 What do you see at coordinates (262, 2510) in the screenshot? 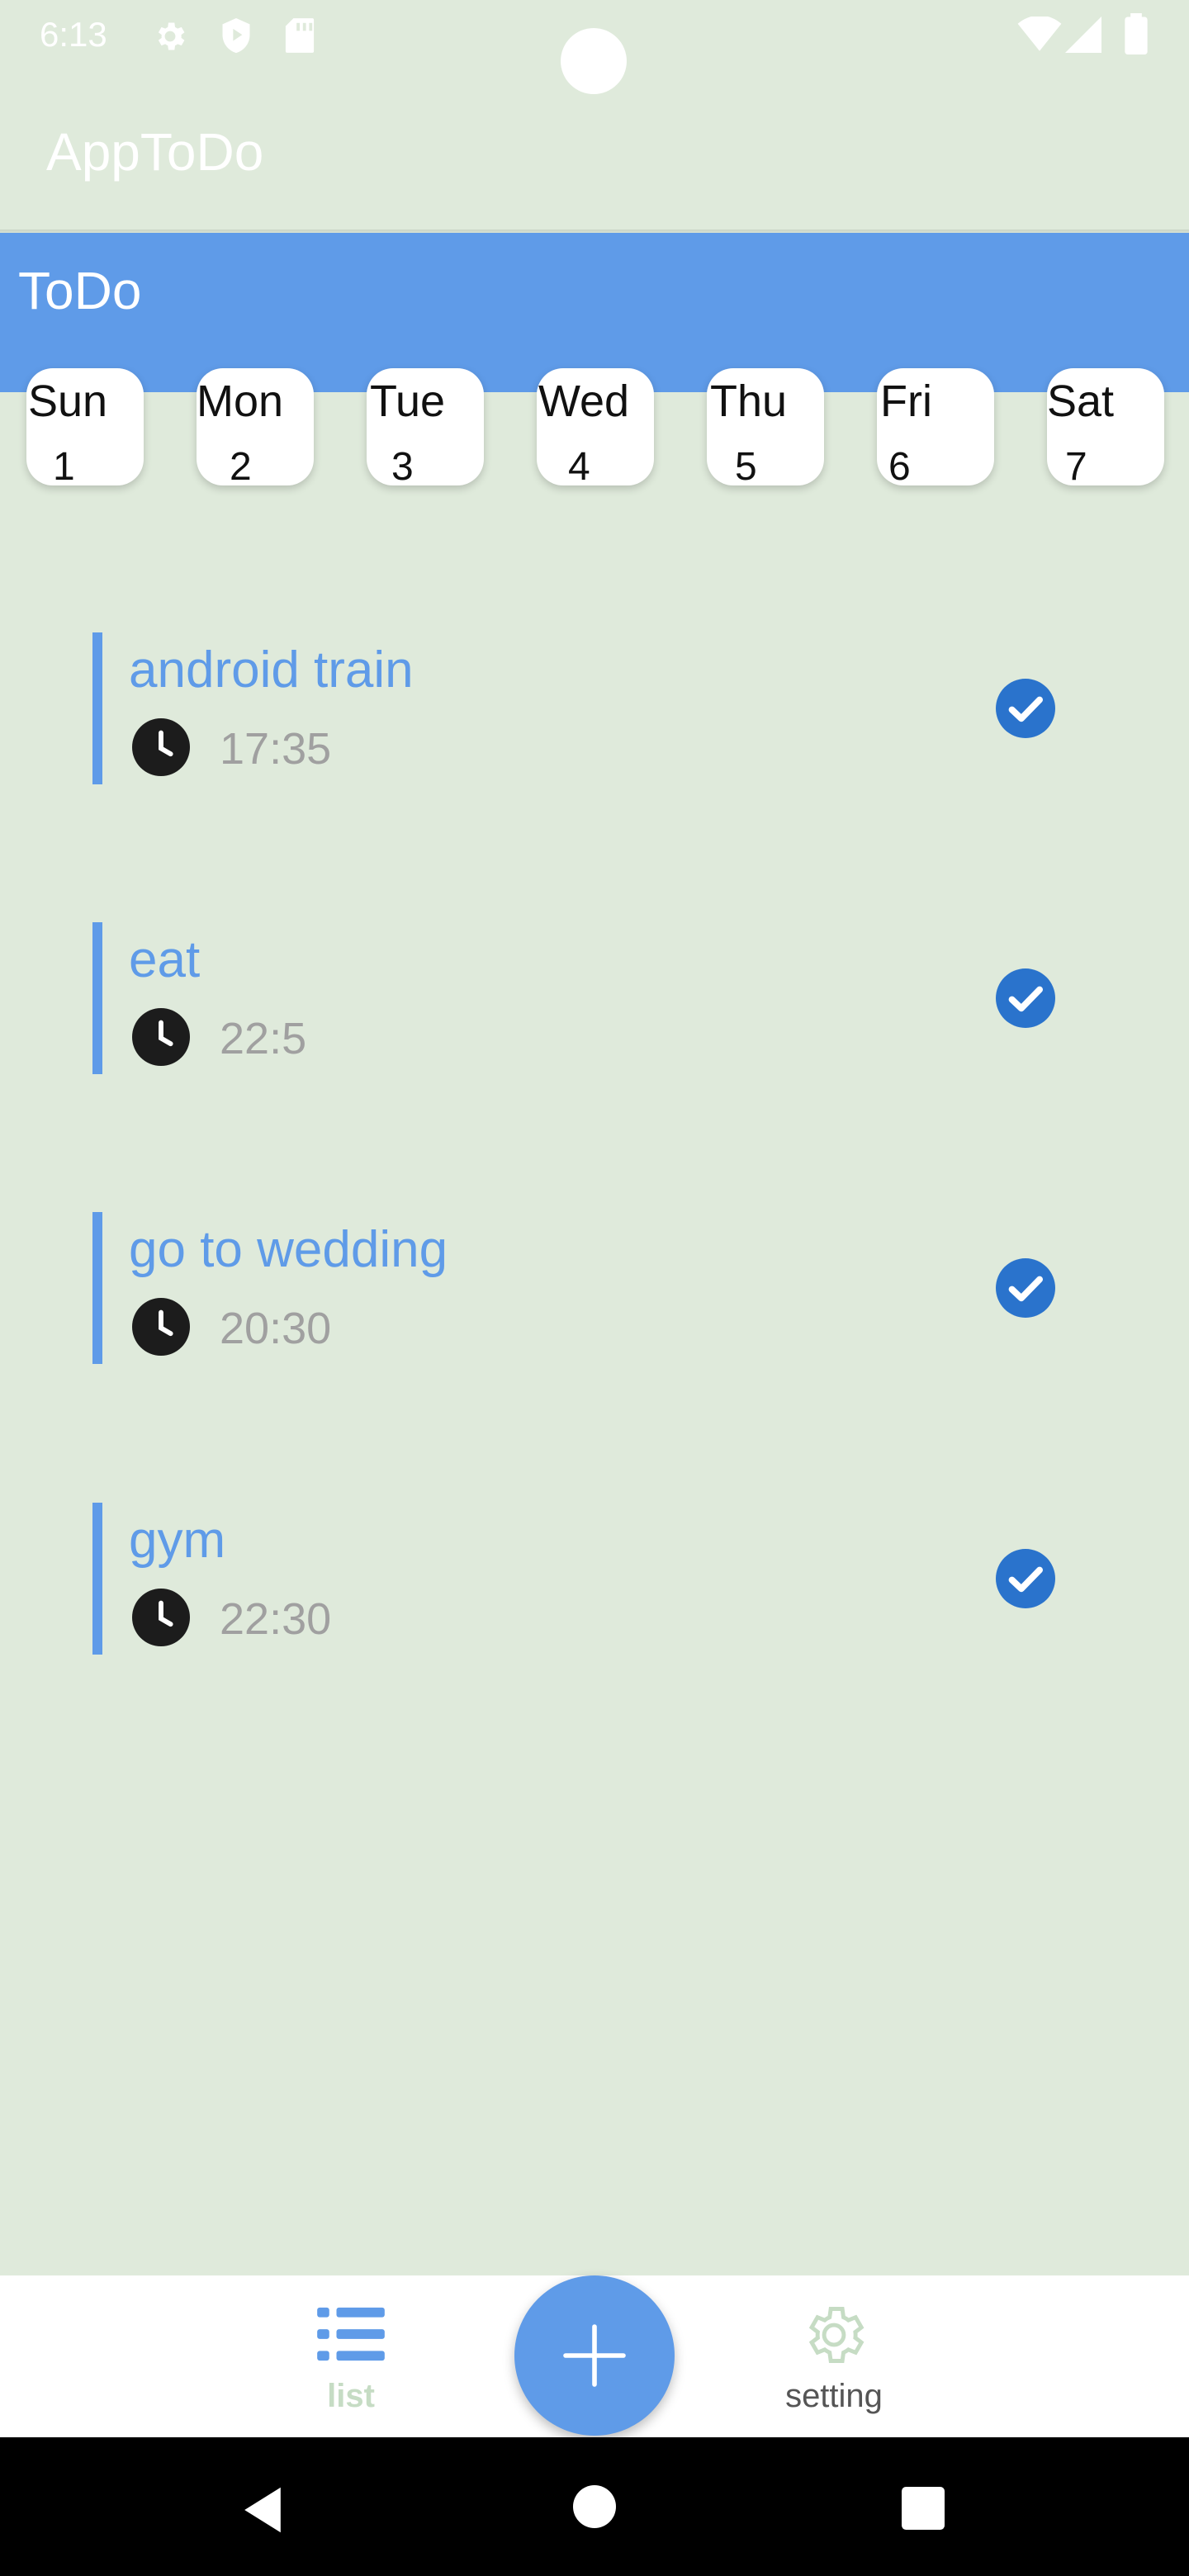
I see `back-icon` at bounding box center [262, 2510].